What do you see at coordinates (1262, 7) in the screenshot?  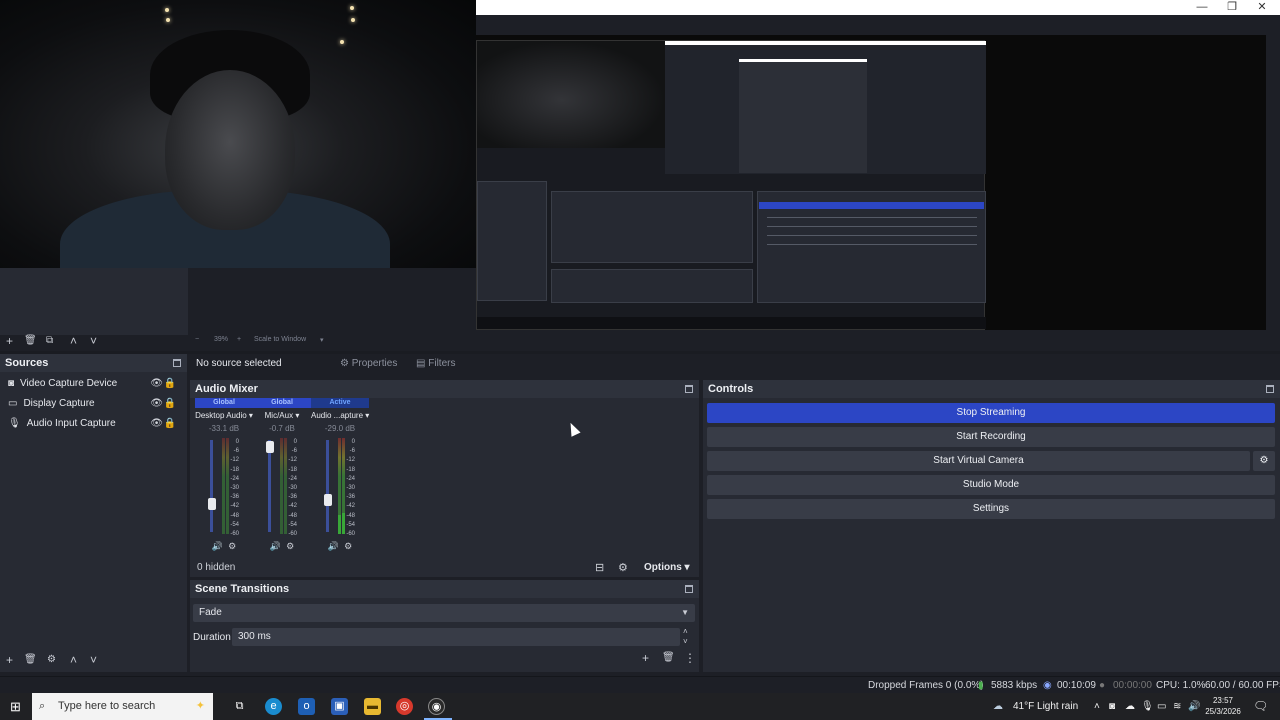 I see `close-button: ✕` at bounding box center [1262, 7].